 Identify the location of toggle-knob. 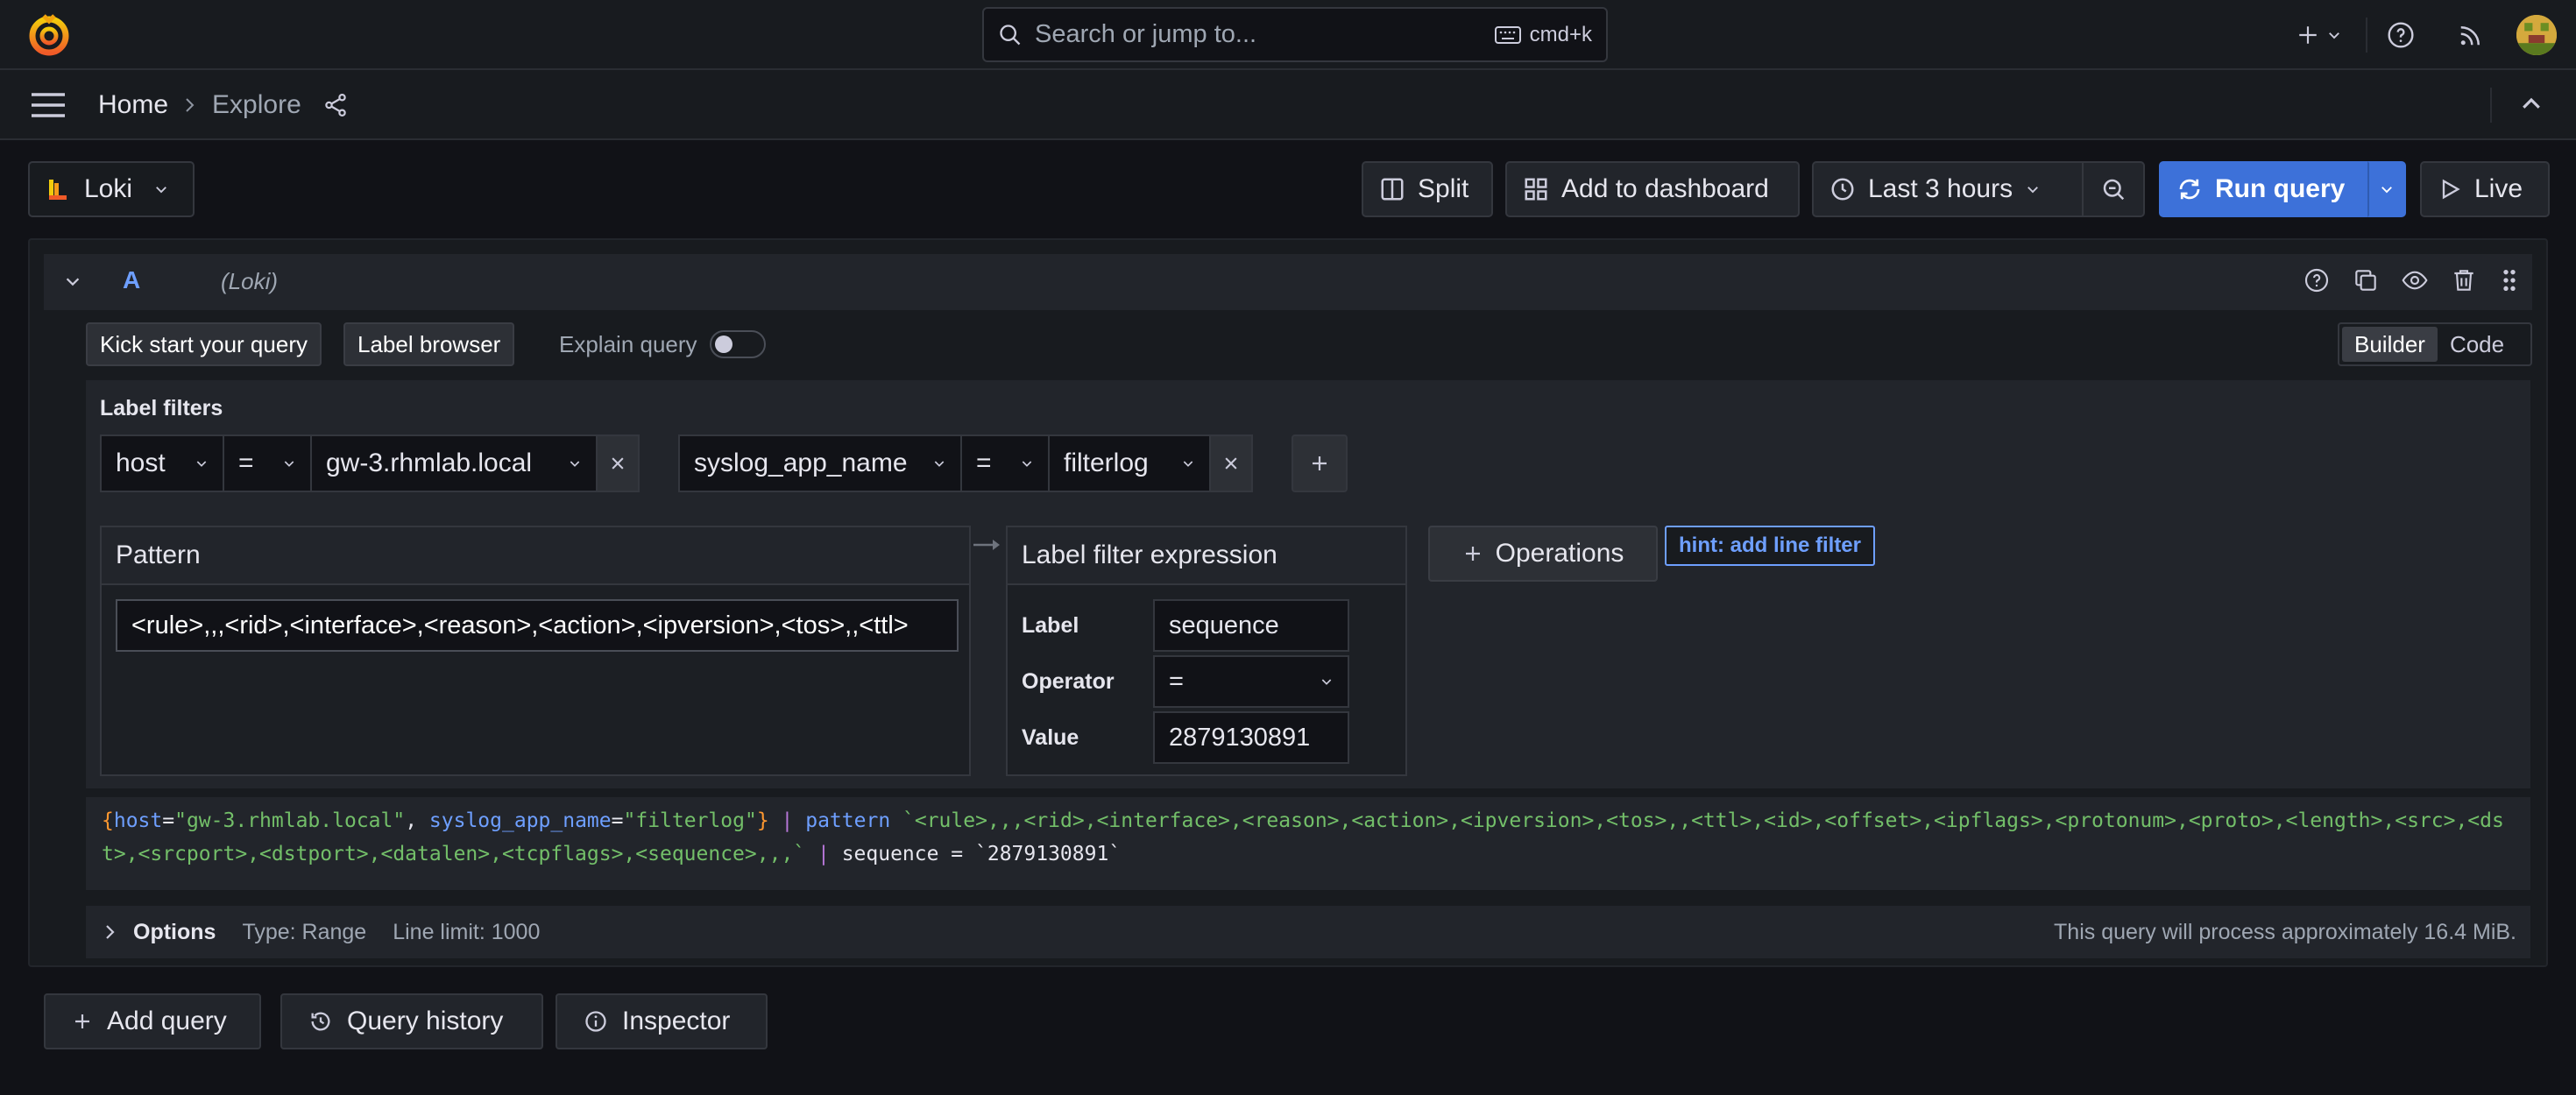
(723, 344).